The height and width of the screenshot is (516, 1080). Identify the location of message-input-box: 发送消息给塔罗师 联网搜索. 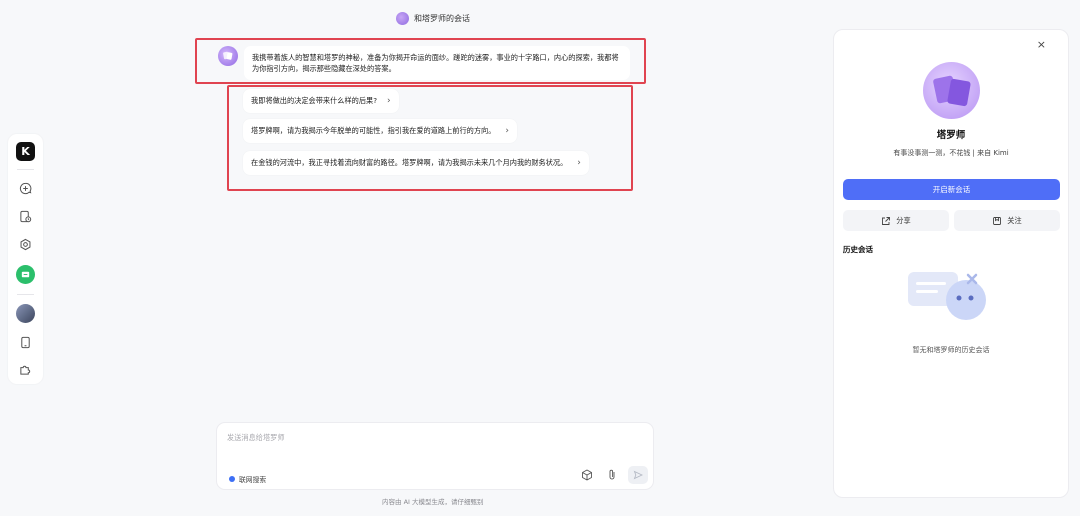
(435, 456).